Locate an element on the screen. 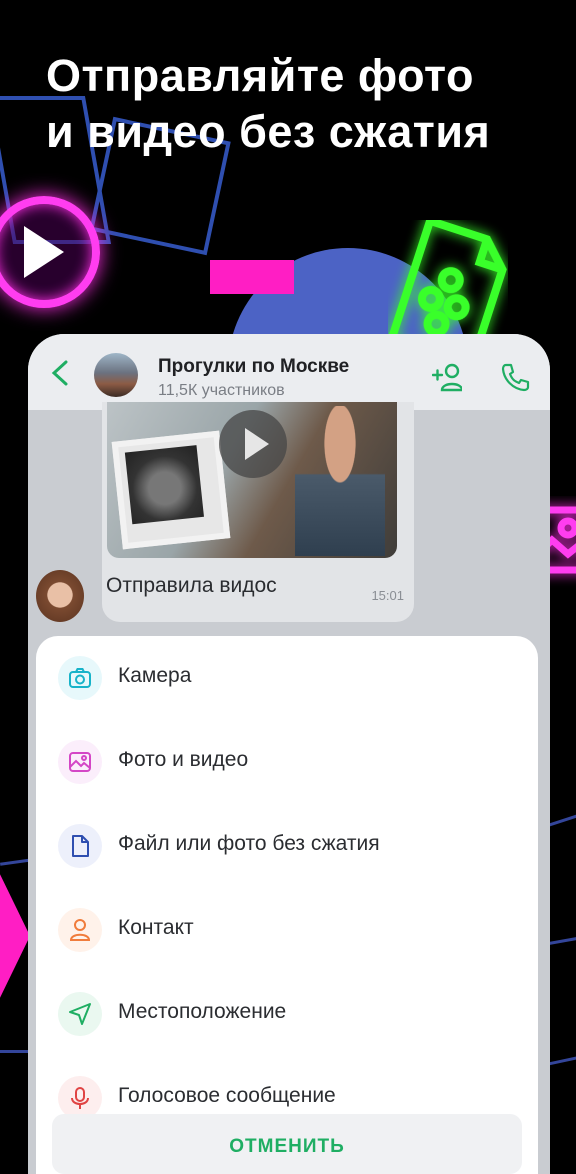 This screenshot has width=576, height=1174. phone-call-icon is located at coordinates (515, 377).